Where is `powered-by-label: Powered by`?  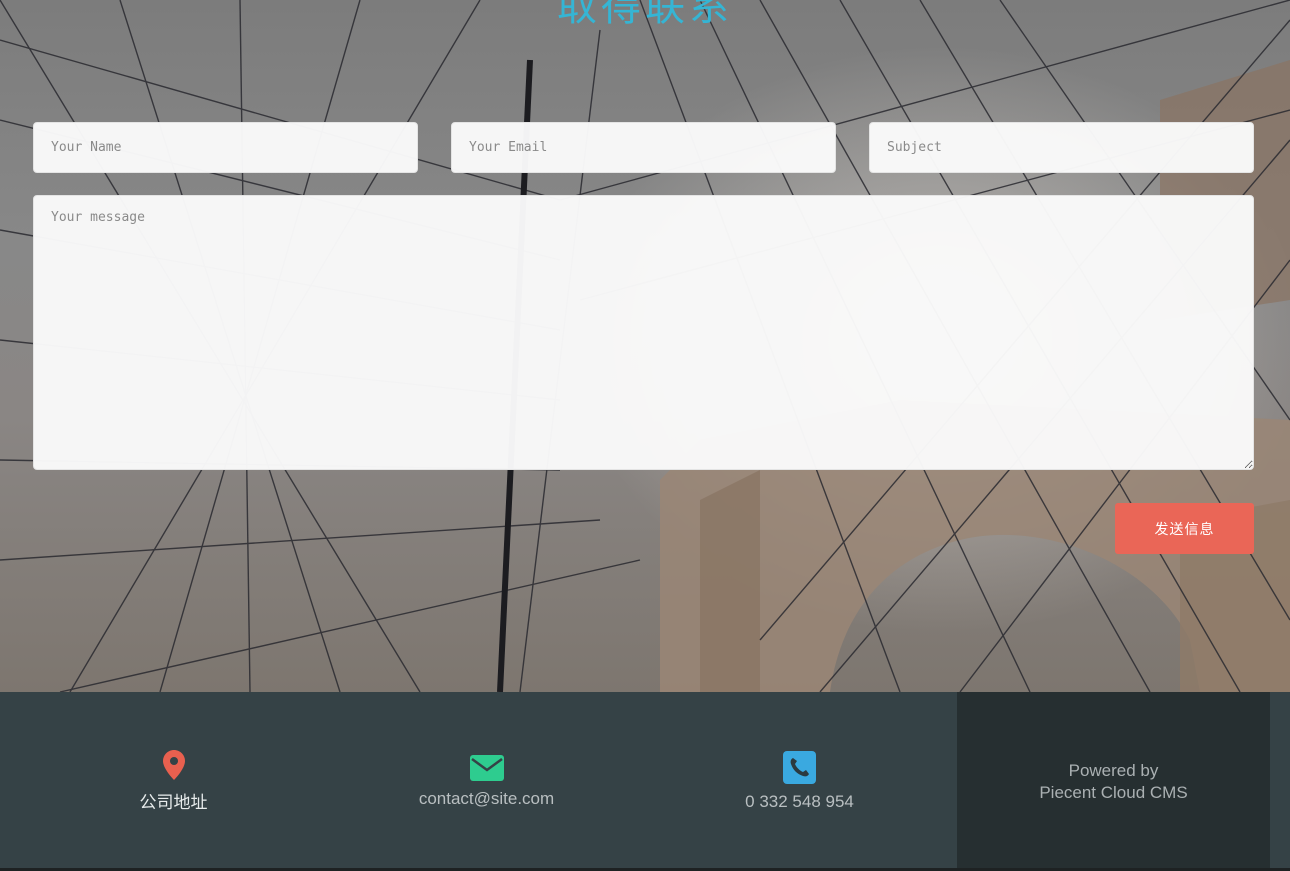
powered-by-label: Powered by is located at coordinates (1113, 770).